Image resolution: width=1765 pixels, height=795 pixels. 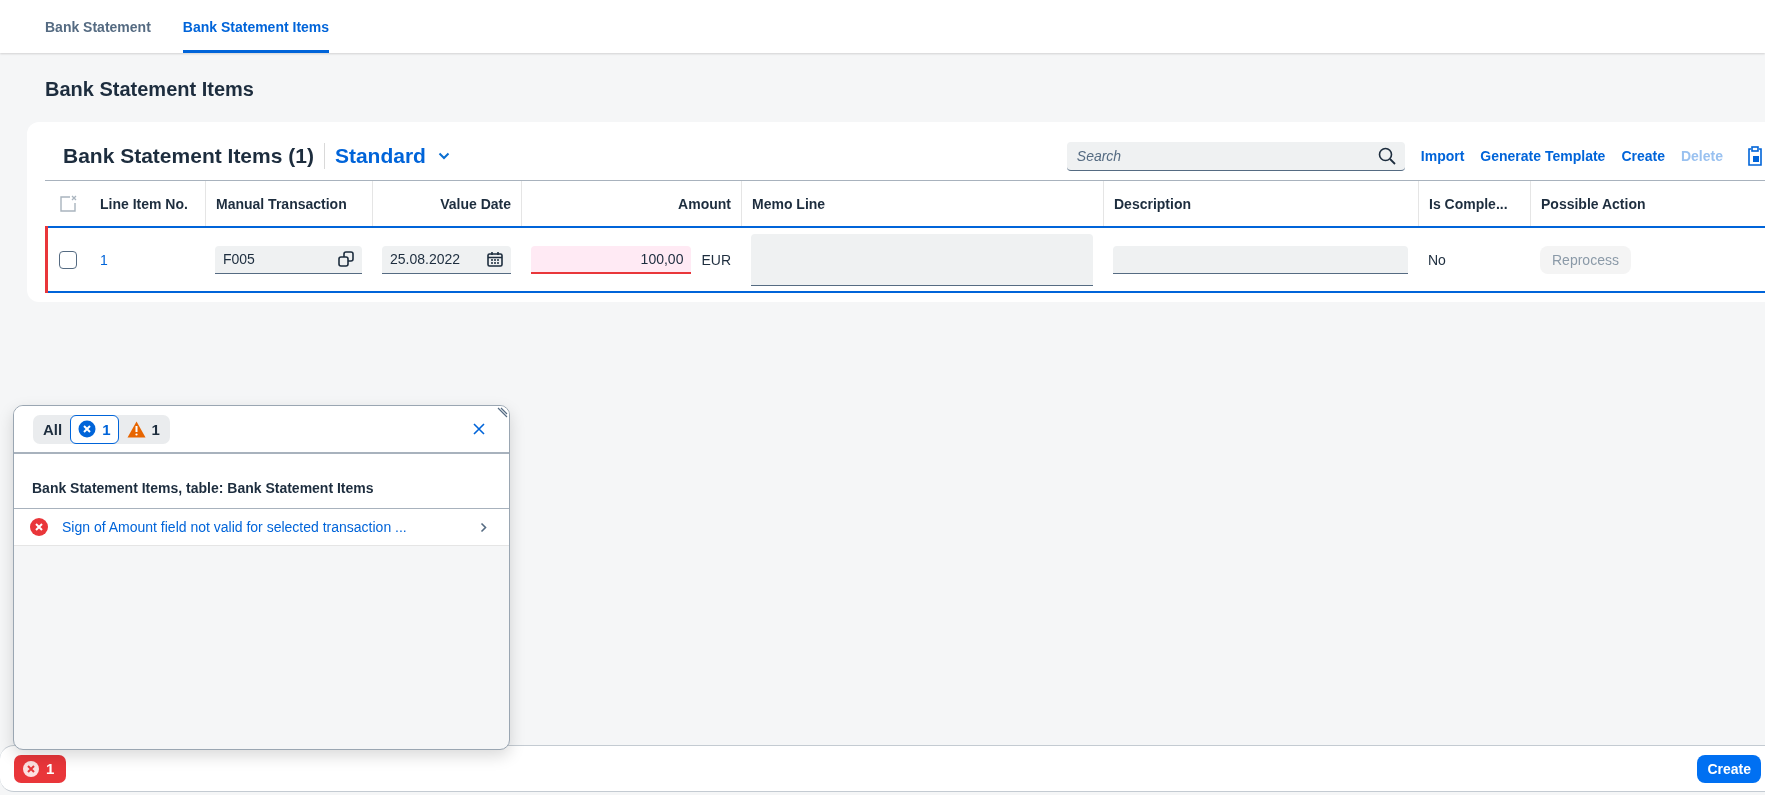 I want to click on column-header: Value Date, so click(x=475, y=203).